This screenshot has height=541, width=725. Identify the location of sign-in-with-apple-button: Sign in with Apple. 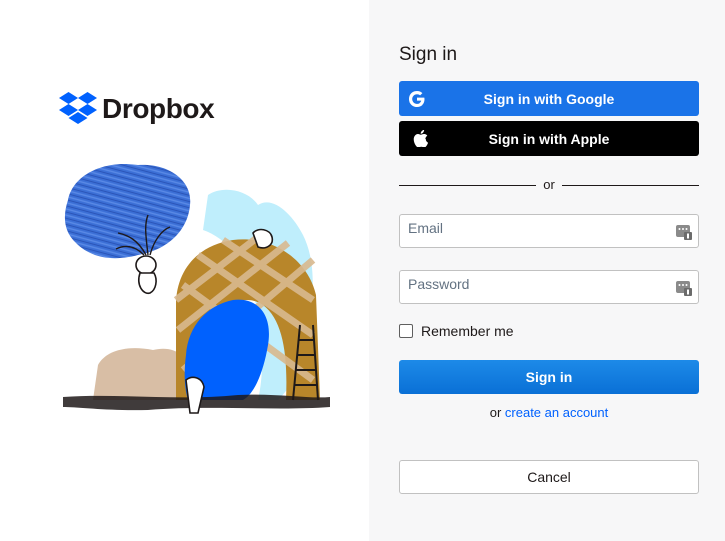
(549, 138).